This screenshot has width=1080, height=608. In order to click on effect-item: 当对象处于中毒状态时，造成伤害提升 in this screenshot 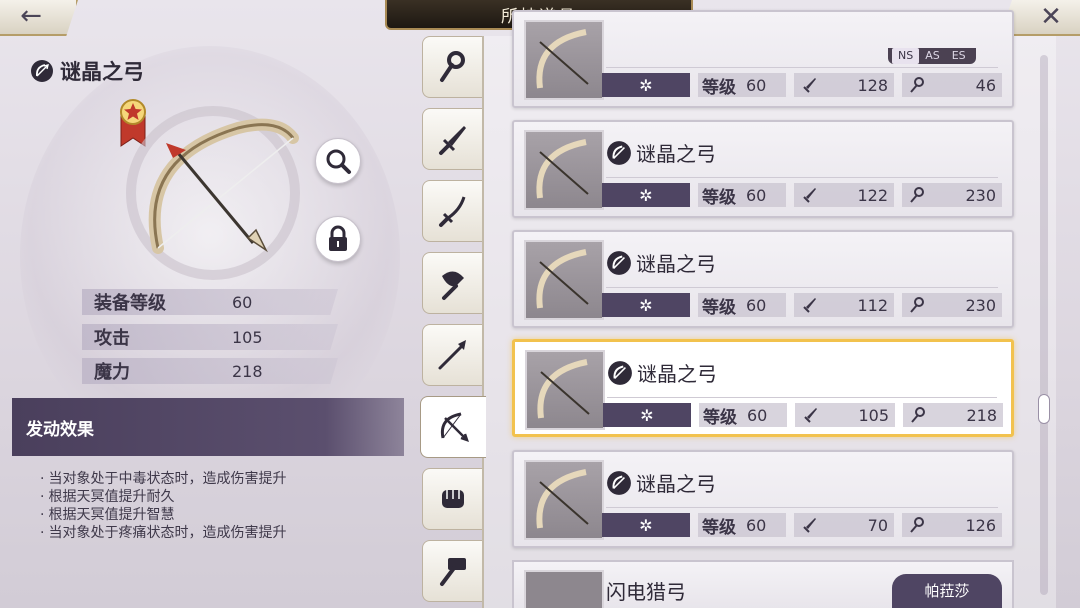, I will do `click(229, 479)`.